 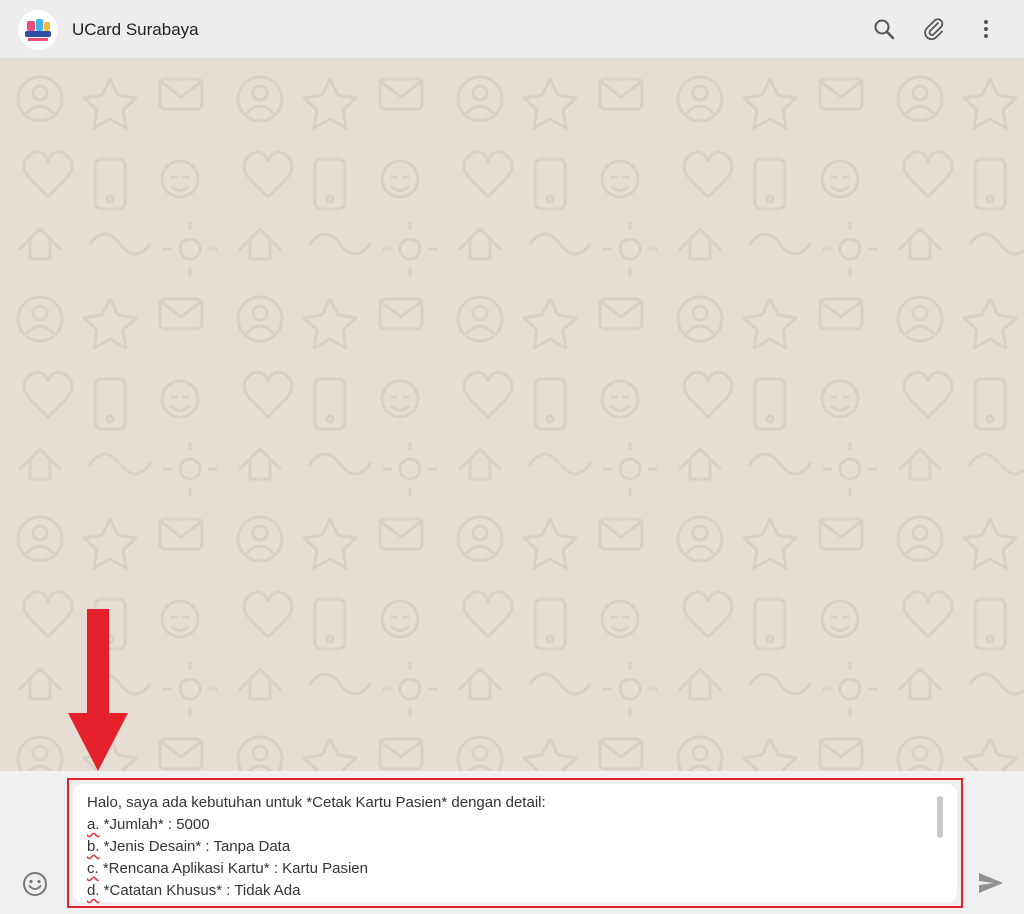 I want to click on line-text: *Jenis Desain* : Tanpa Data, so click(x=195, y=846).